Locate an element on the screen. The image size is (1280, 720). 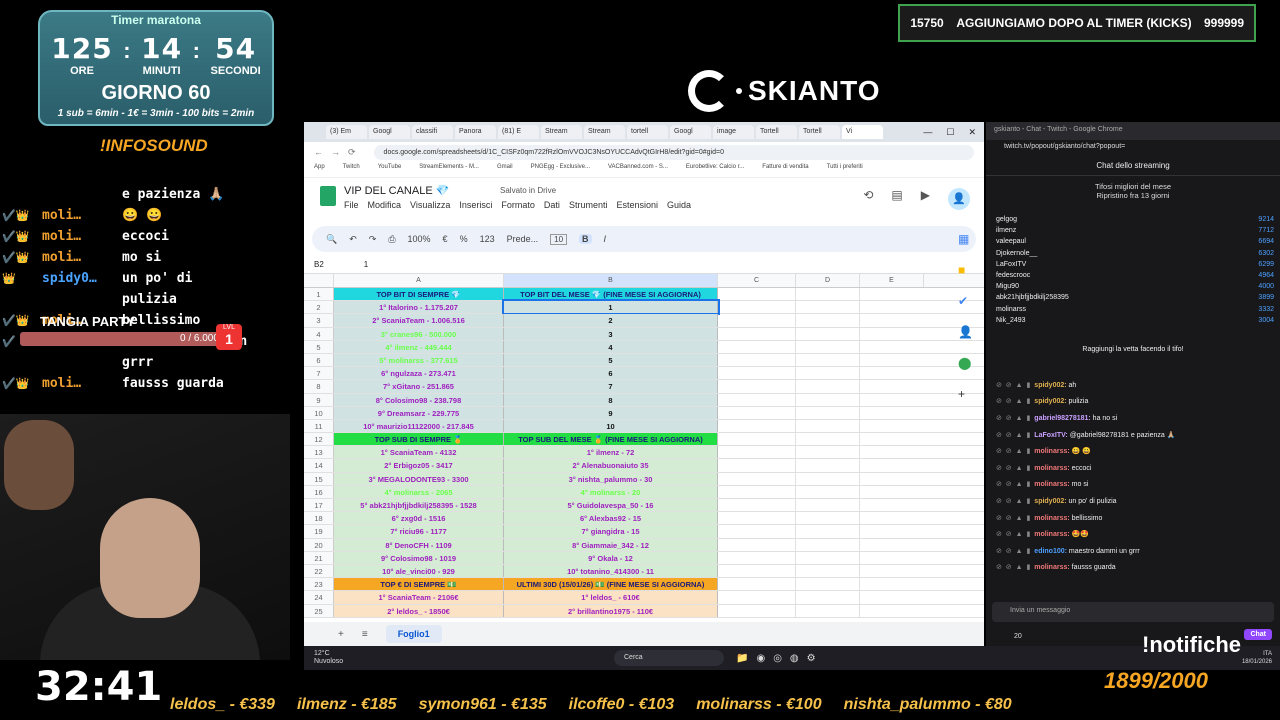
browser-tab: (3) Em is located at coordinates (346, 132).